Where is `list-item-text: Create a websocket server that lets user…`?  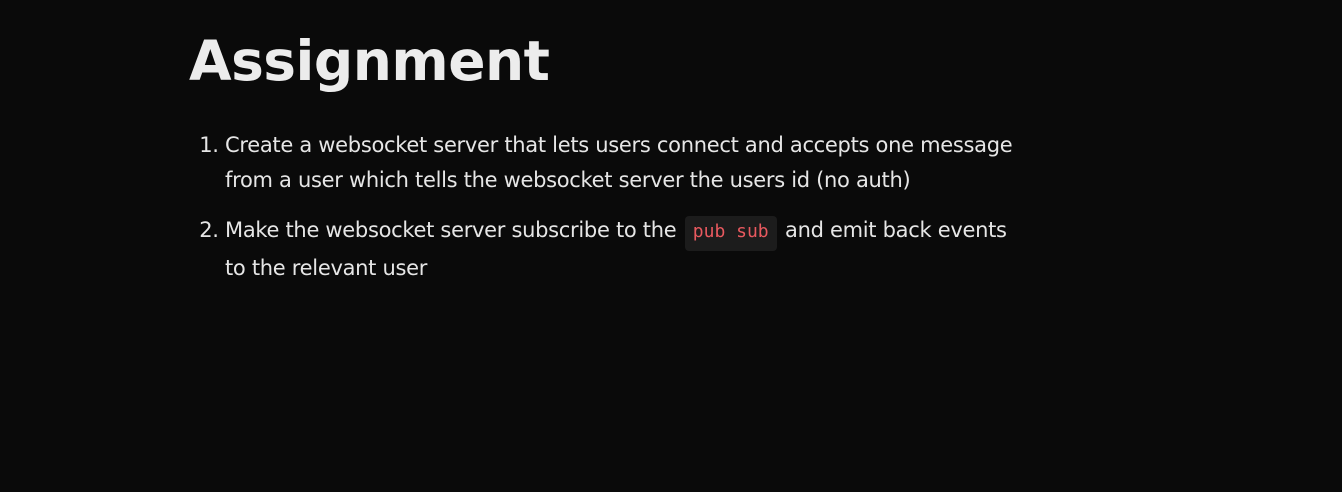
list-item-text: Create a websocket server that lets user… is located at coordinates (619, 162).